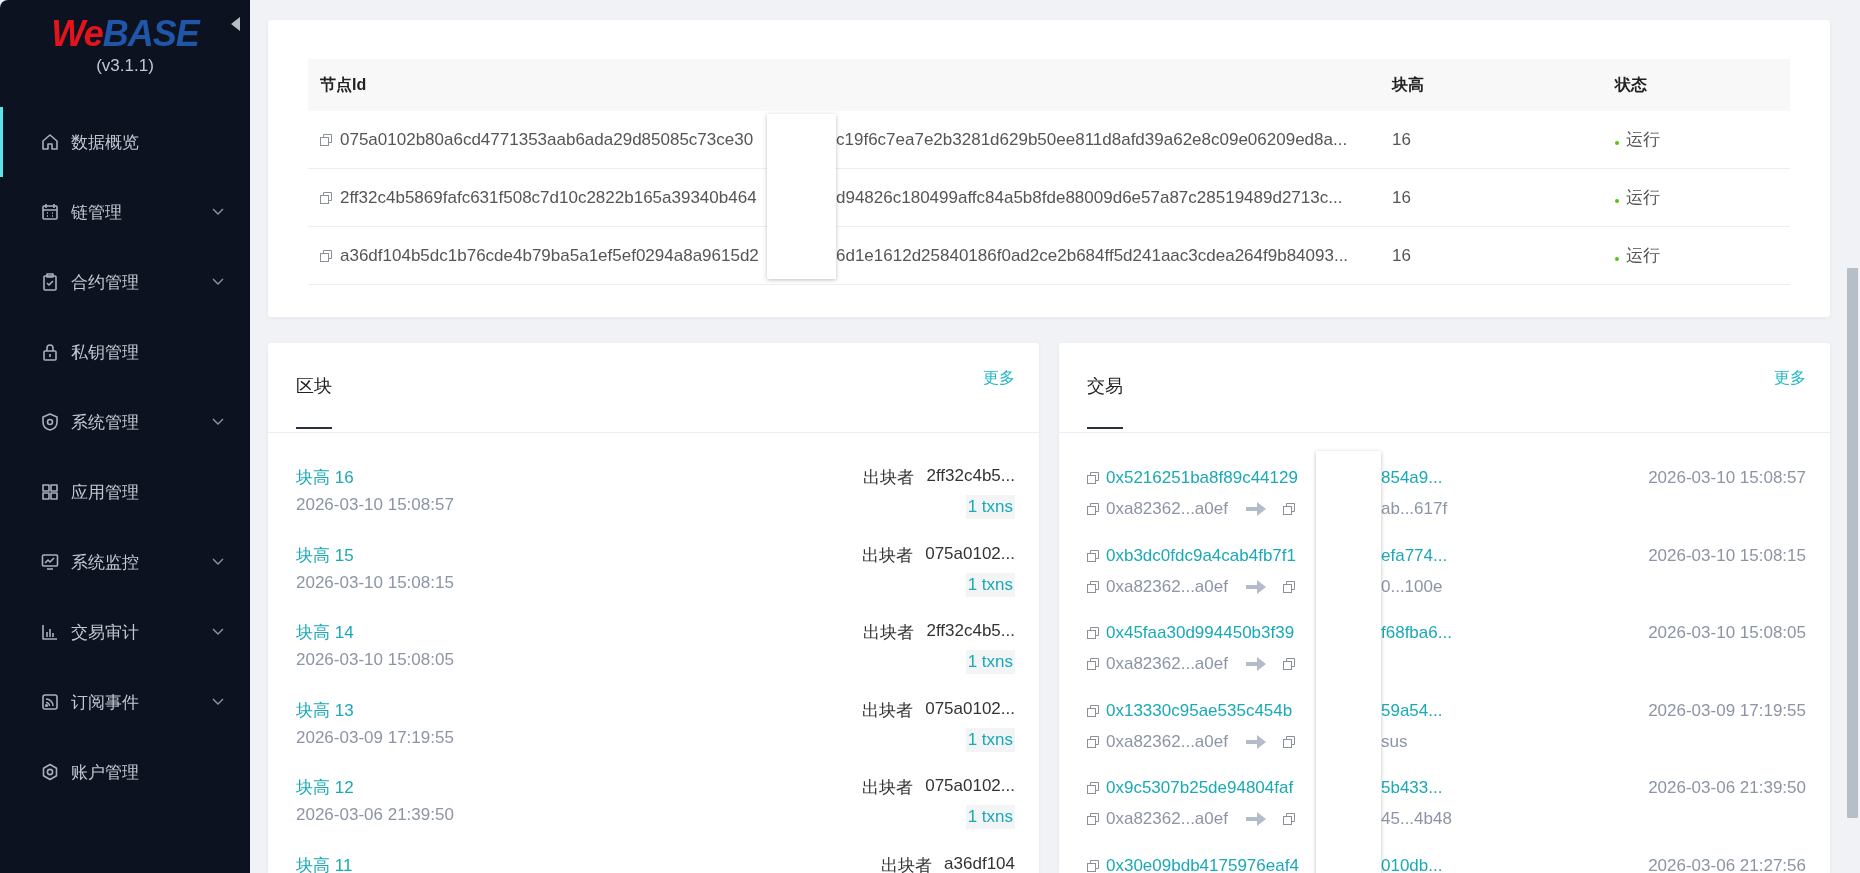 The image size is (1860, 873). What do you see at coordinates (1202, 864) in the screenshot?
I see `transaction-hash-link: 0x30e09bdb4175976eaf4` at bounding box center [1202, 864].